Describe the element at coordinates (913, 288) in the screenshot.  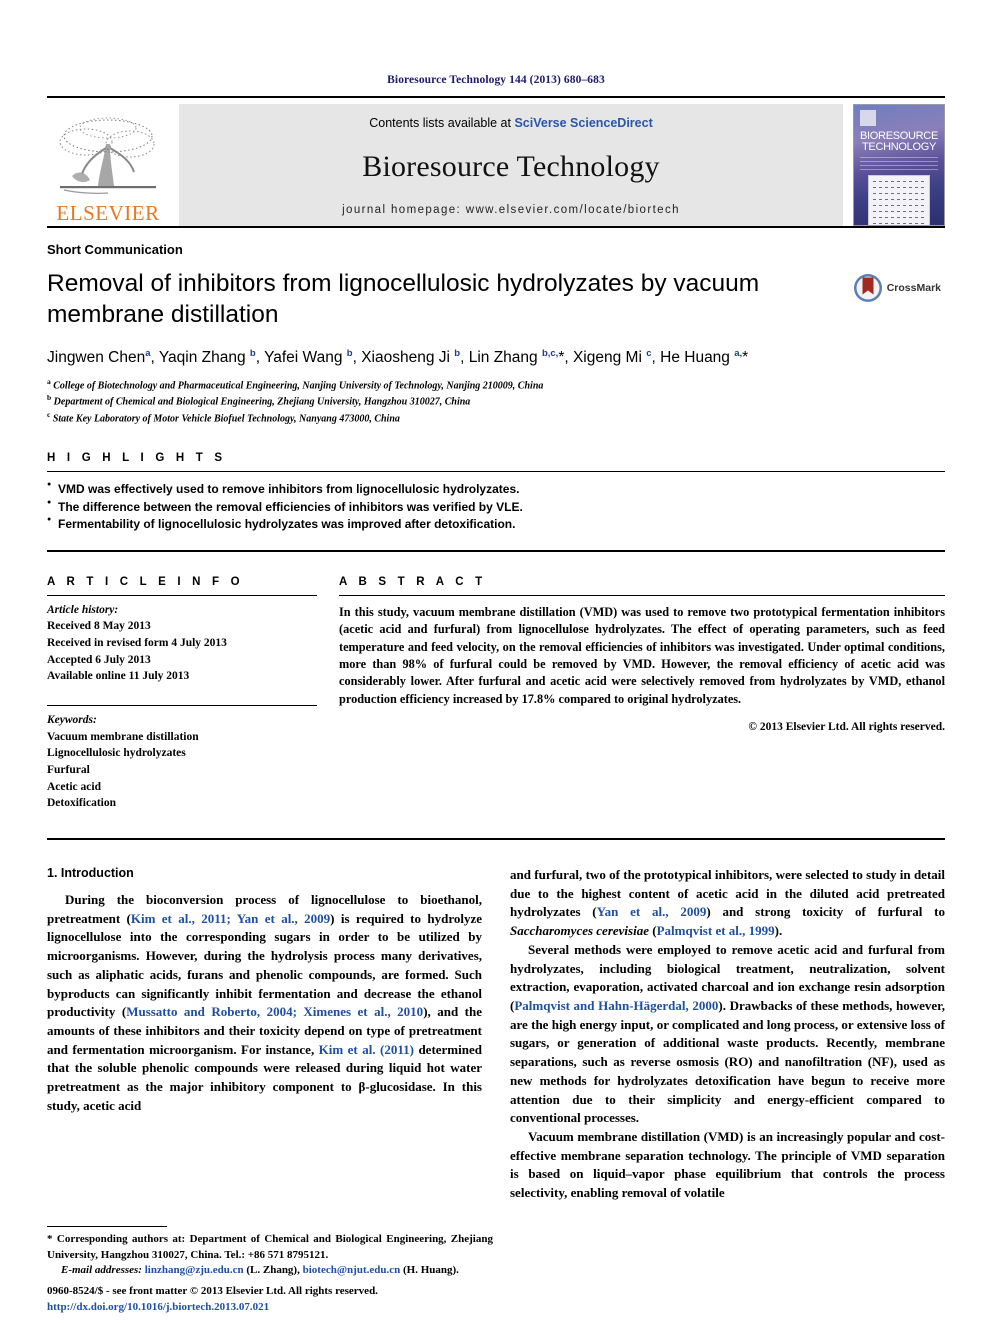
I see `crossmark-label: CrossMark` at that location.